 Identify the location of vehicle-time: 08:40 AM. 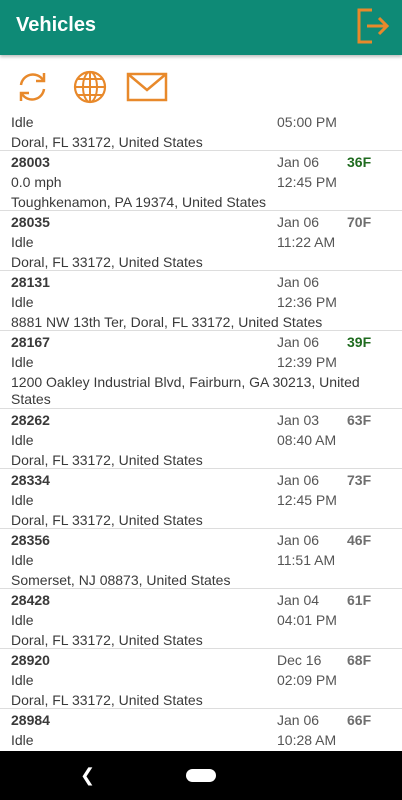
(307, 440).